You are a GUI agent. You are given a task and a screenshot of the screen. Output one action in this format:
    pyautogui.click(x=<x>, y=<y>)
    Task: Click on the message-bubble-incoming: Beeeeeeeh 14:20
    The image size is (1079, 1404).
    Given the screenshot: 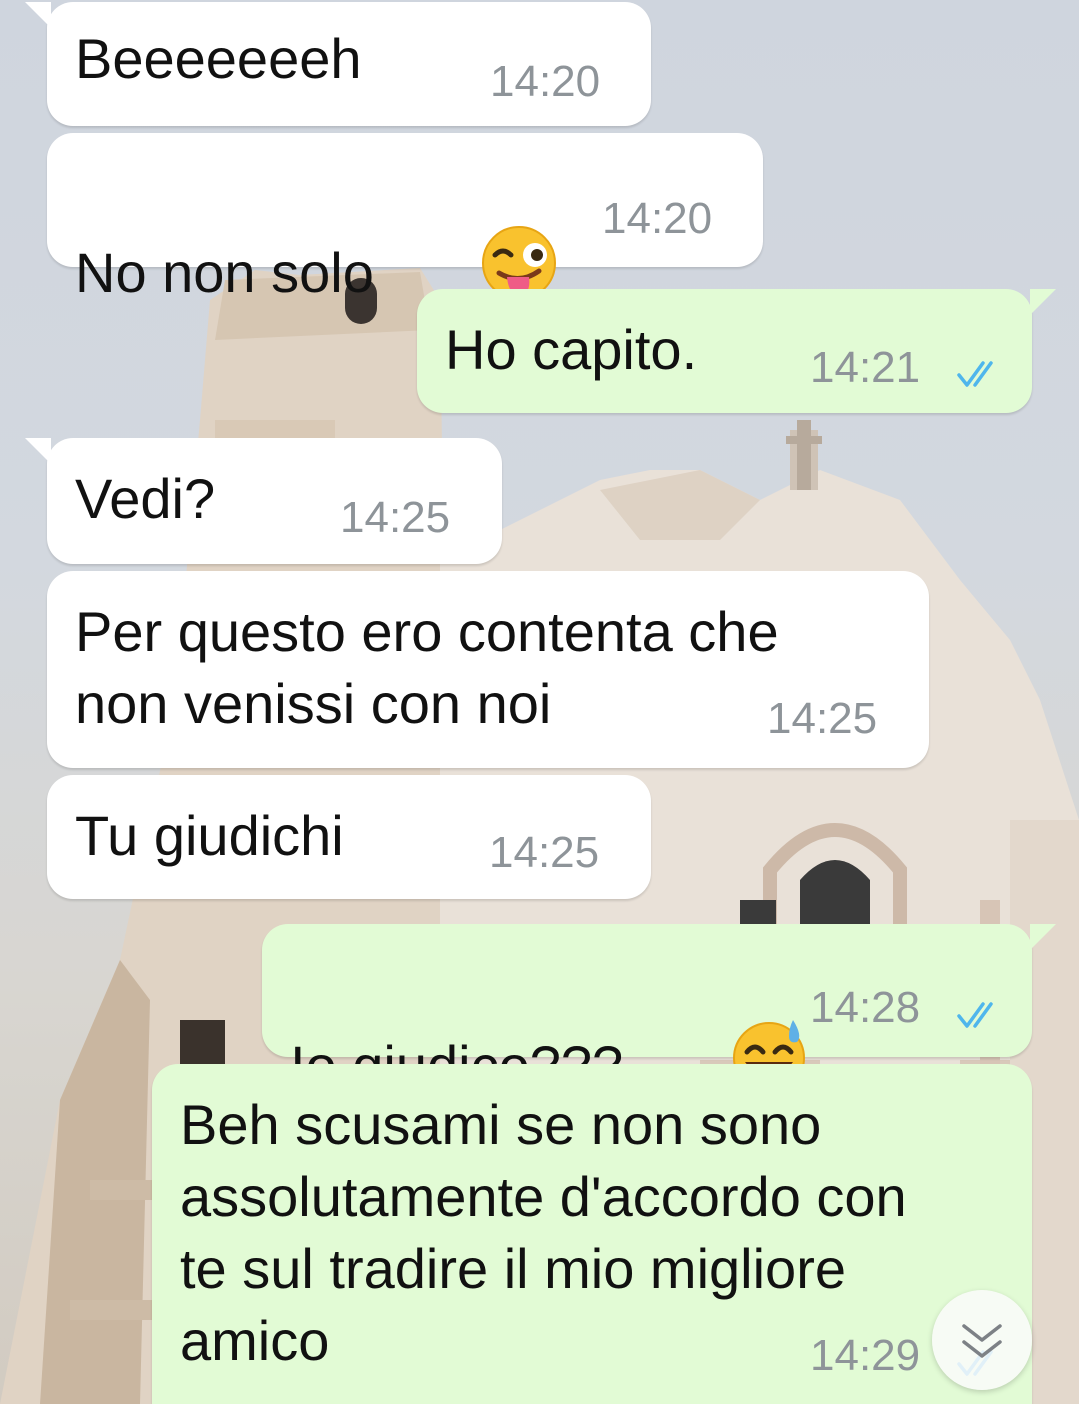 What is the action you would take?
    pyautogui.click(x=338, y=64)
    